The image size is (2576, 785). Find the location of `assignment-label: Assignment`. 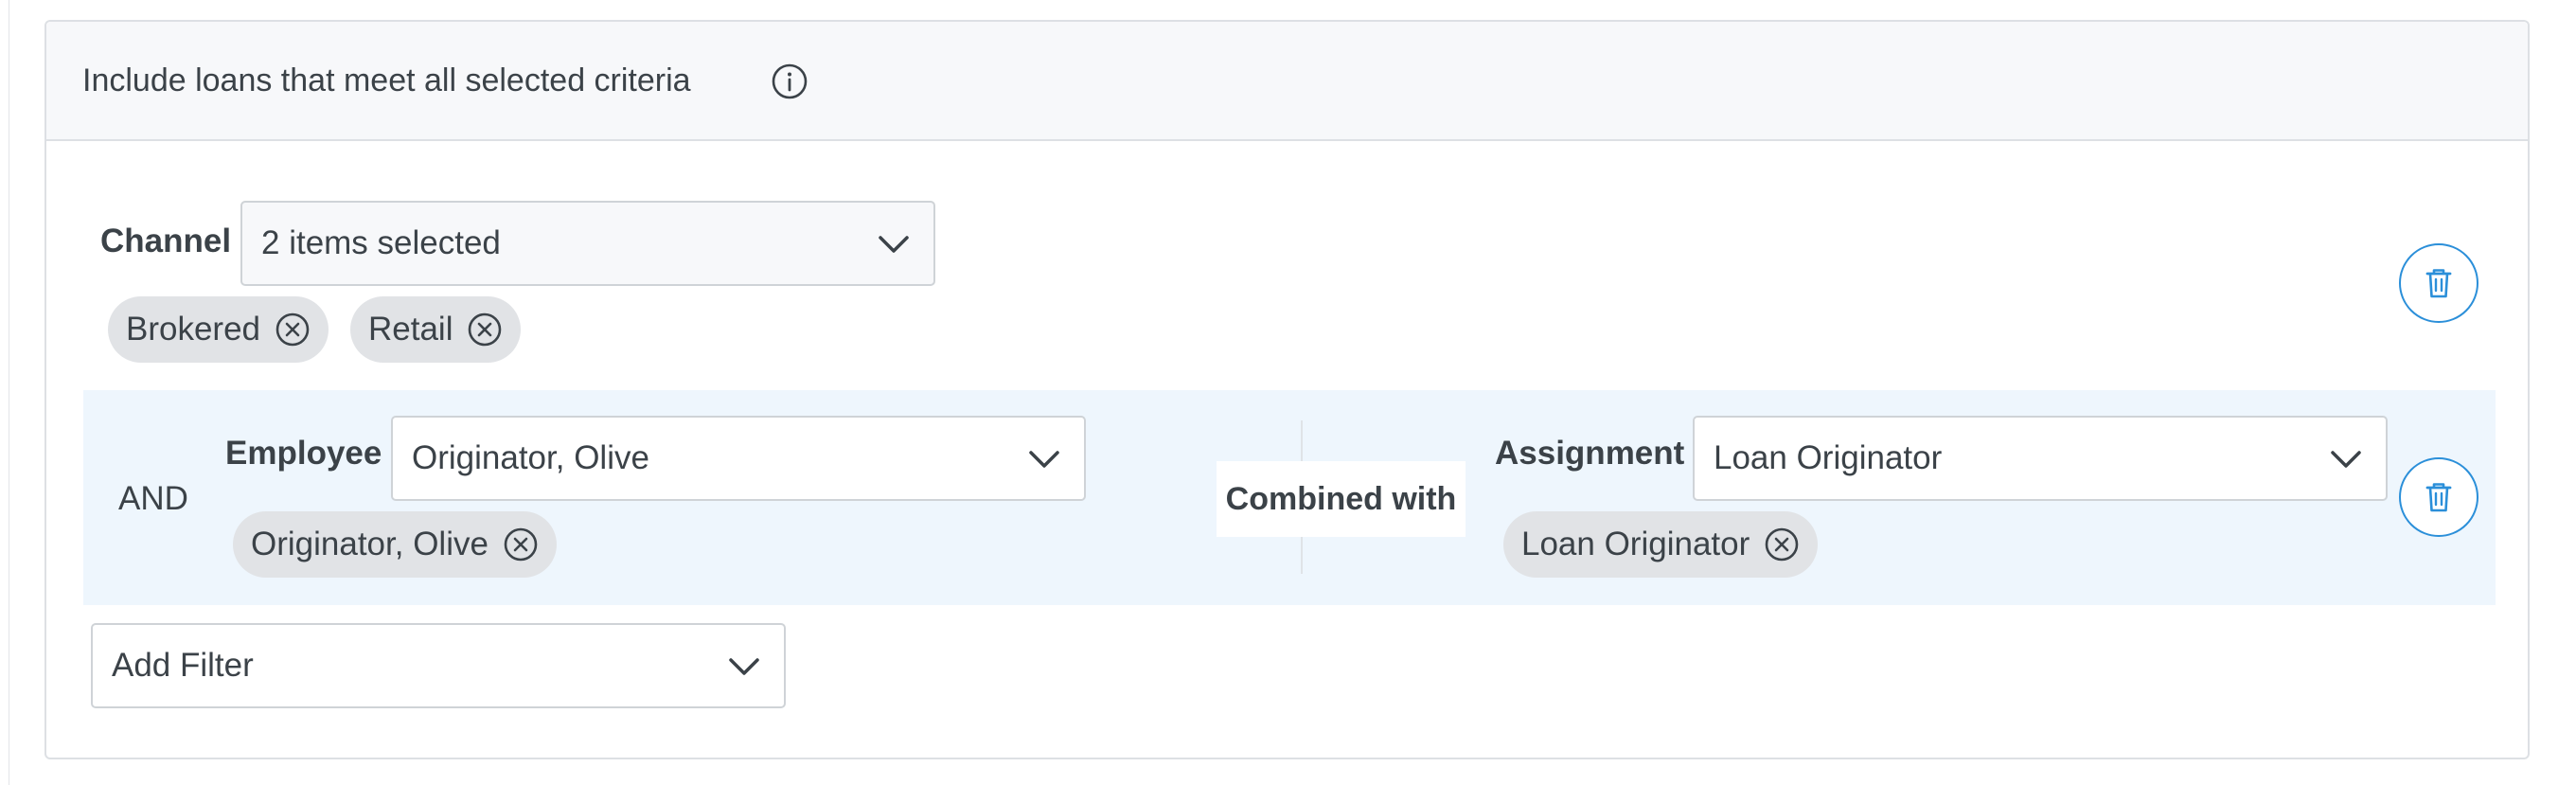

assignment-label: Assignment is located at coordinates (1590, 453).